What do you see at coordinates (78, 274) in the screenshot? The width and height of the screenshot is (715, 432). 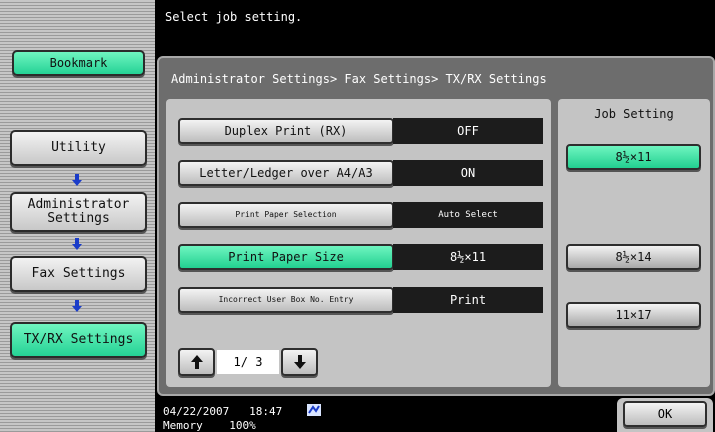 I see `nav-fax-settings-button: Fax Settings` at bounding box center [78, 274].